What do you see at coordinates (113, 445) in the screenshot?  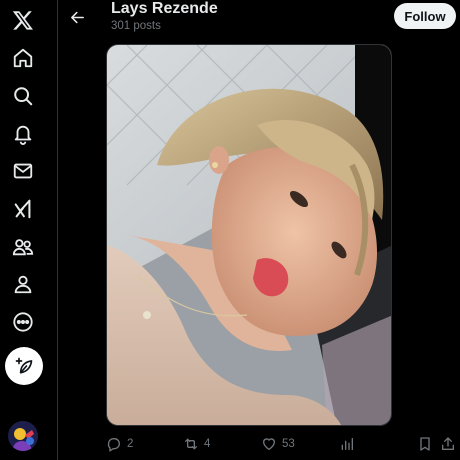 I see `reply-icon` at bounding box center [113, 445].